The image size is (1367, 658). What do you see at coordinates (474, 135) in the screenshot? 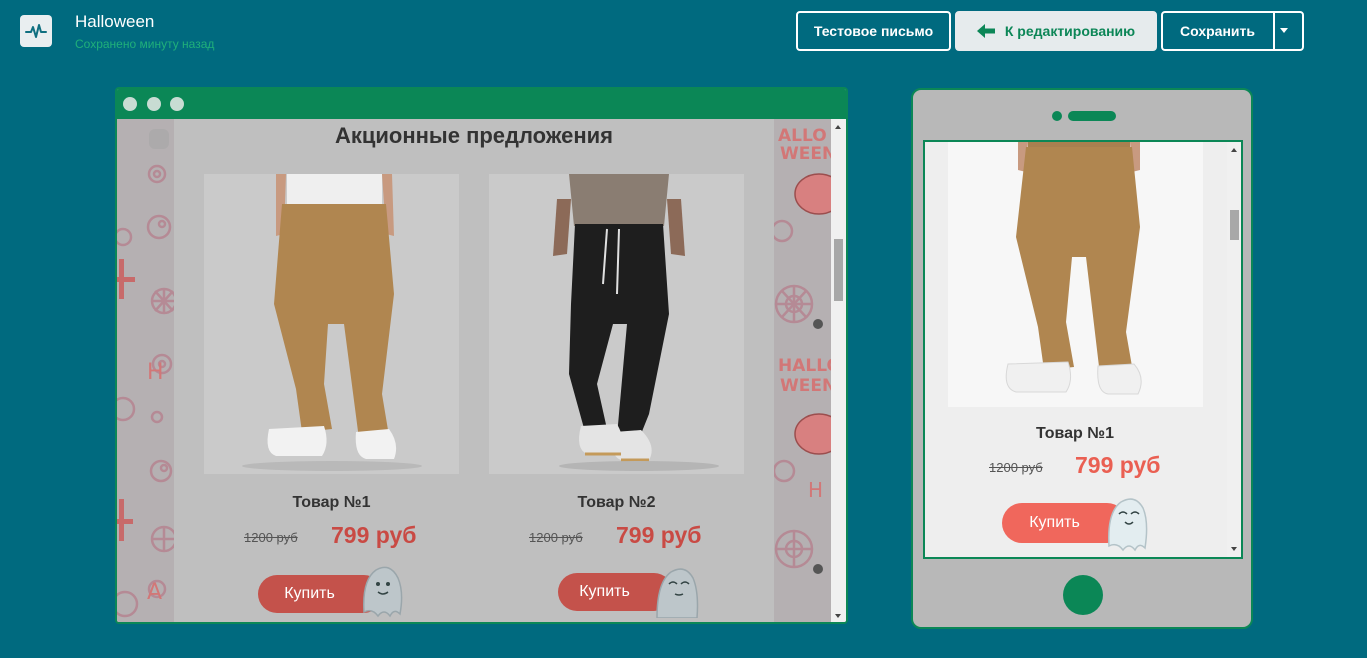
I see `email-heading: Акционные предложения` at bounding box center [474, 135].